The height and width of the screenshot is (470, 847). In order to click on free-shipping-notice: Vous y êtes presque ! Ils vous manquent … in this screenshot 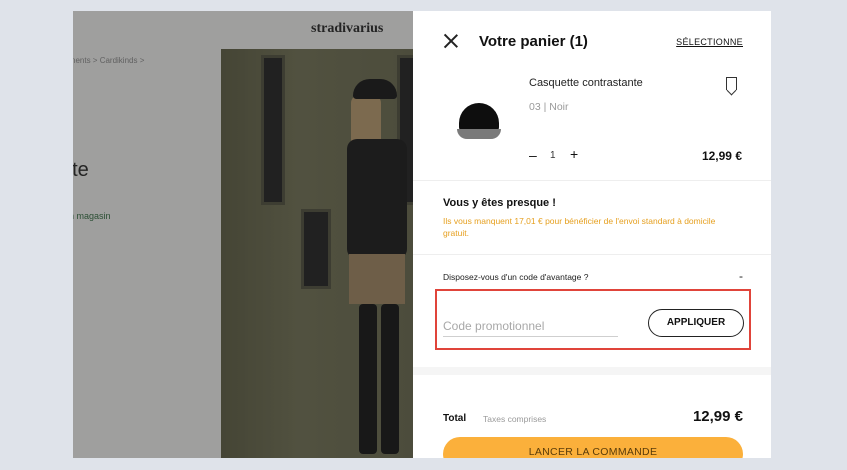, I will do `click(592, 218)`.